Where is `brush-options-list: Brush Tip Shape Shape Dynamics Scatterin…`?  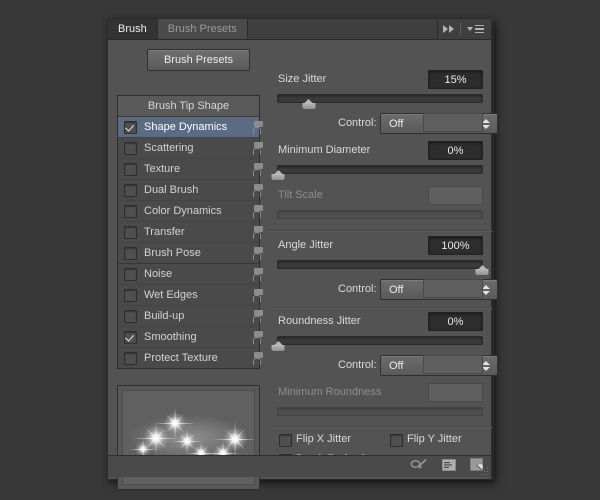
brush-options-list: Brush Tip Shape Shape Dynamics Scatterin… is located at coordinates (190, 232).